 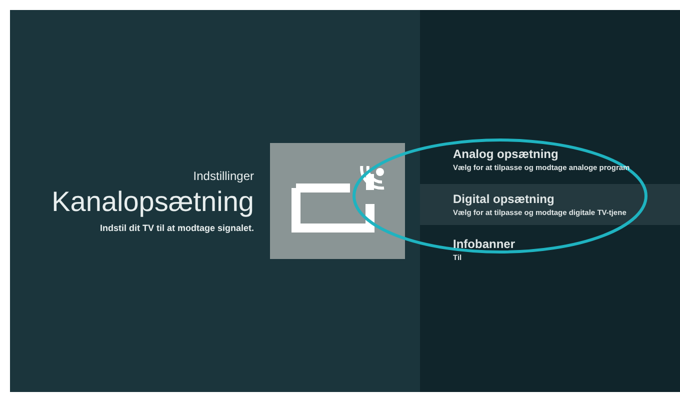 What do you see at coordinates (223, 176) in the screenshot?
I see `breadcrumb: Indstillinger` at bounding box center [223, 176].